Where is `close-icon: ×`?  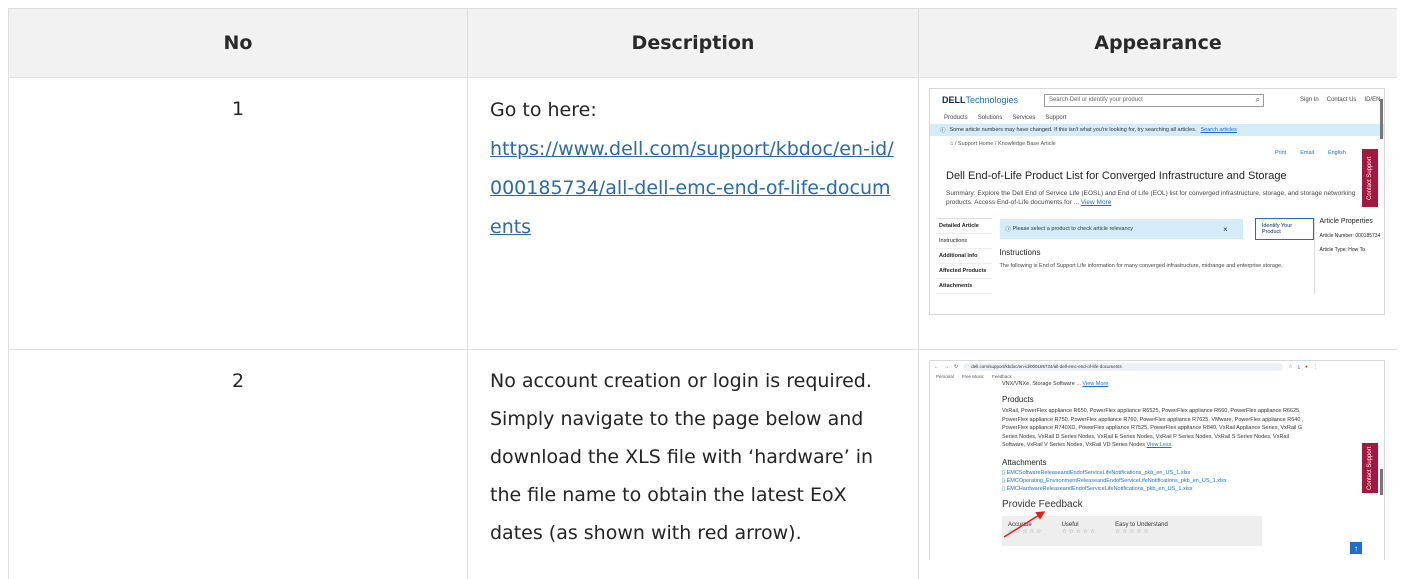
close-icon: × is located at coordinates (1225, 229).